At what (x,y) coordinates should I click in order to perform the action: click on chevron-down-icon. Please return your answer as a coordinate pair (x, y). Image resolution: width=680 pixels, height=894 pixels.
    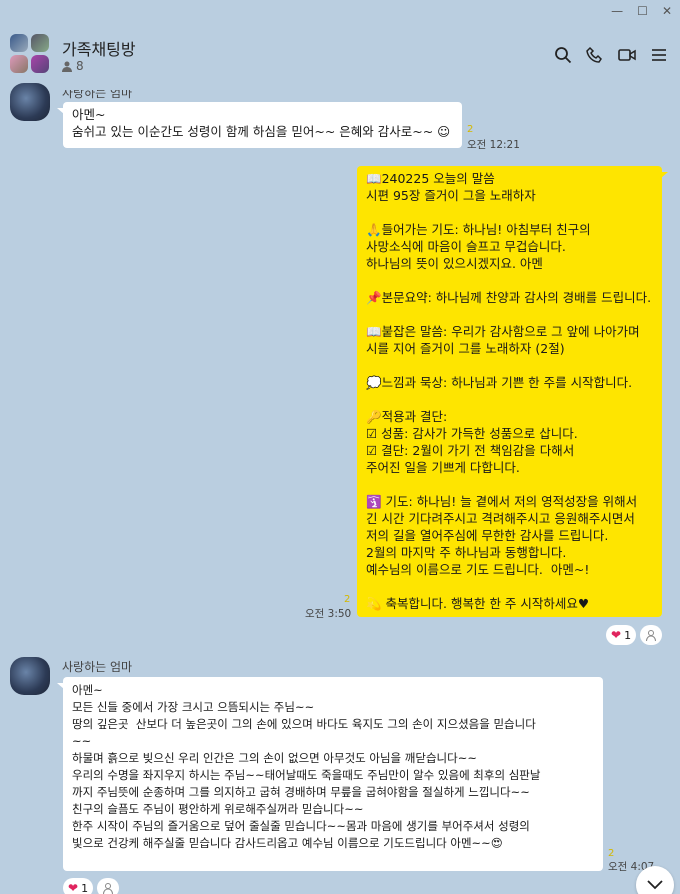
    Looking at the image, I should click on (655, 885).